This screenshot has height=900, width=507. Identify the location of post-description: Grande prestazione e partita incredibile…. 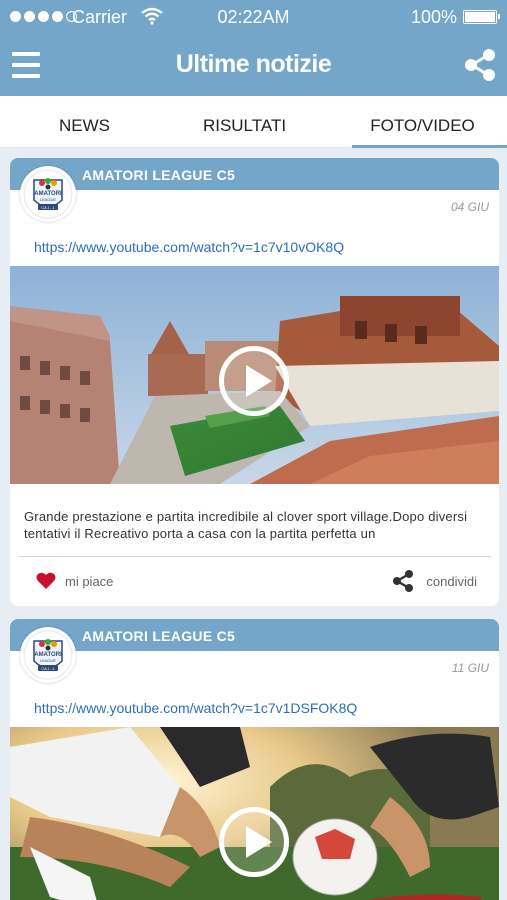
(246, 525).